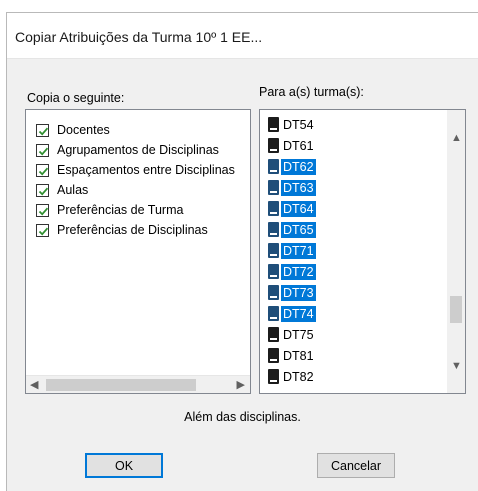 The image size is (478, 491). Describe the element at coordinates (242, 417) in the screenshot. I see `info-note: Além das disciplinas.` at that location.